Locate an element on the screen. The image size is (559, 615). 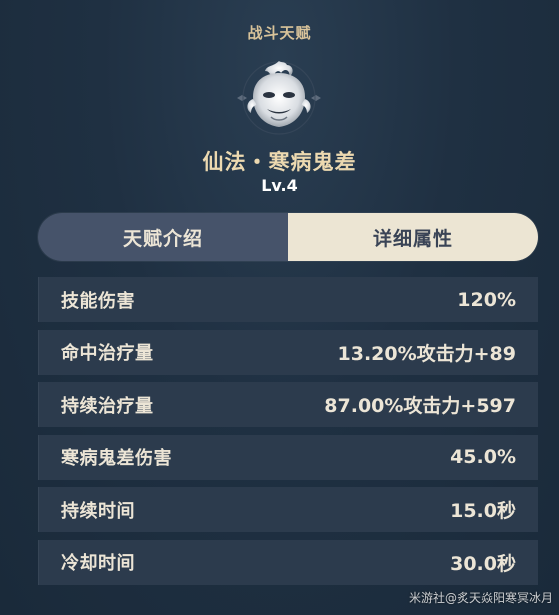
ghost-mask-icon is located at coordinates (279, 98).